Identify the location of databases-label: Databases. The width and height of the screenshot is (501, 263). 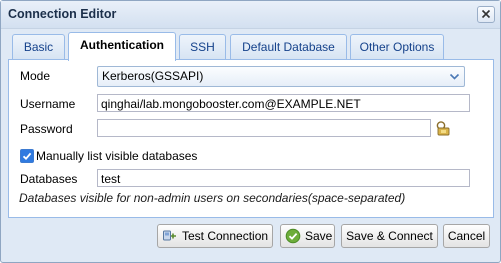
(49, 179).